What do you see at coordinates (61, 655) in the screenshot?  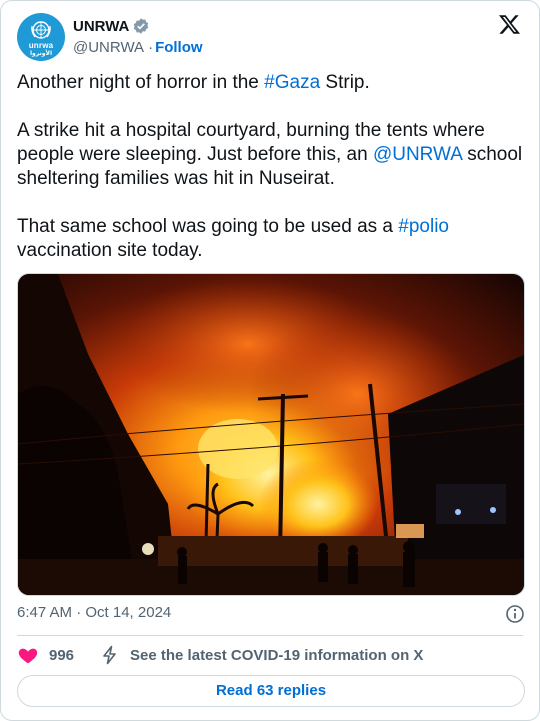 I see `like-count: 996` at bounding box center [61, 655].